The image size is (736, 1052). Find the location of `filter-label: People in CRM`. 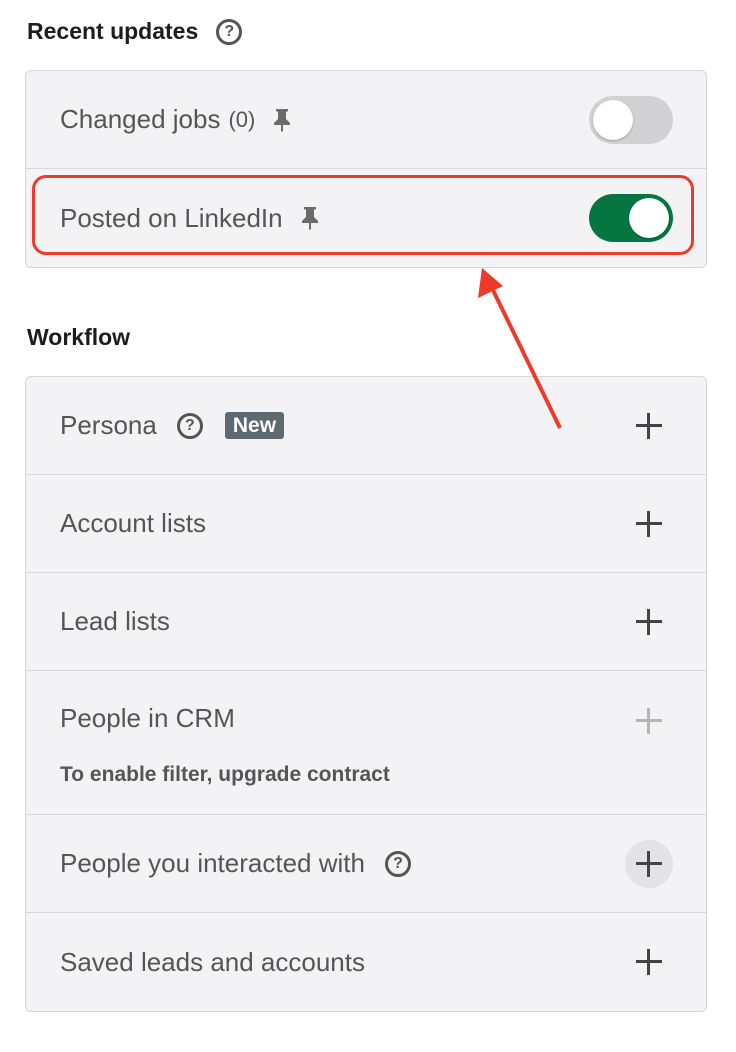

filter-label: People in CRM is located at coordinates (147, 718).